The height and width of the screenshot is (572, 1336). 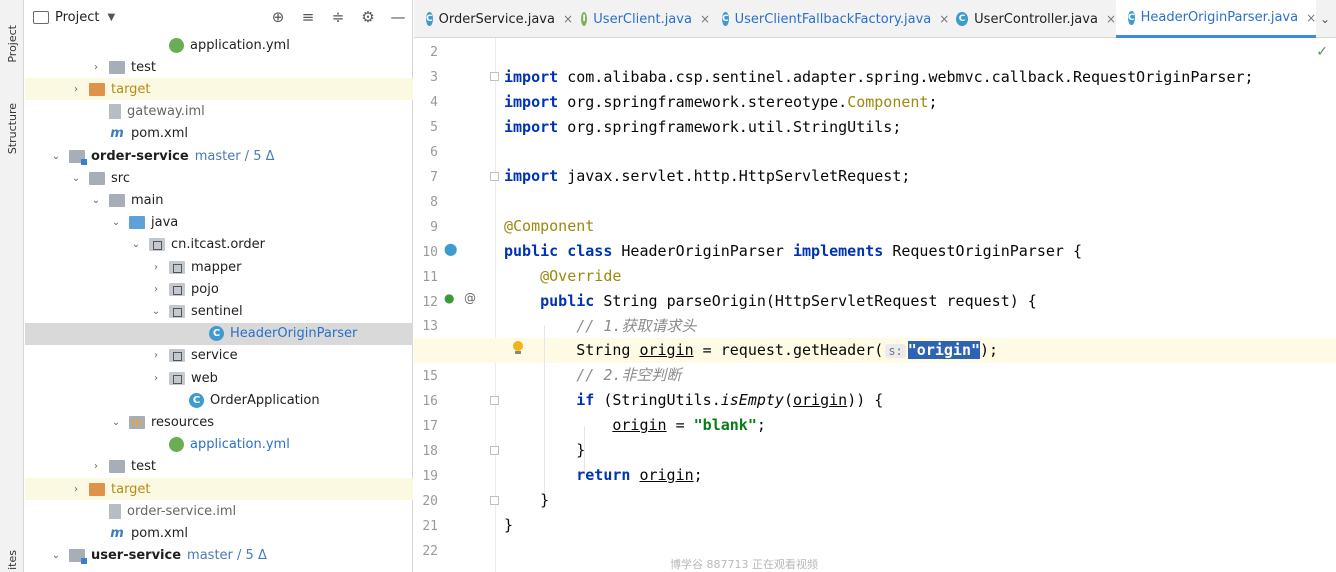 I want to click on editor-tab: C HeaderOriginParser.java ×, so click(x=1216, y=19).